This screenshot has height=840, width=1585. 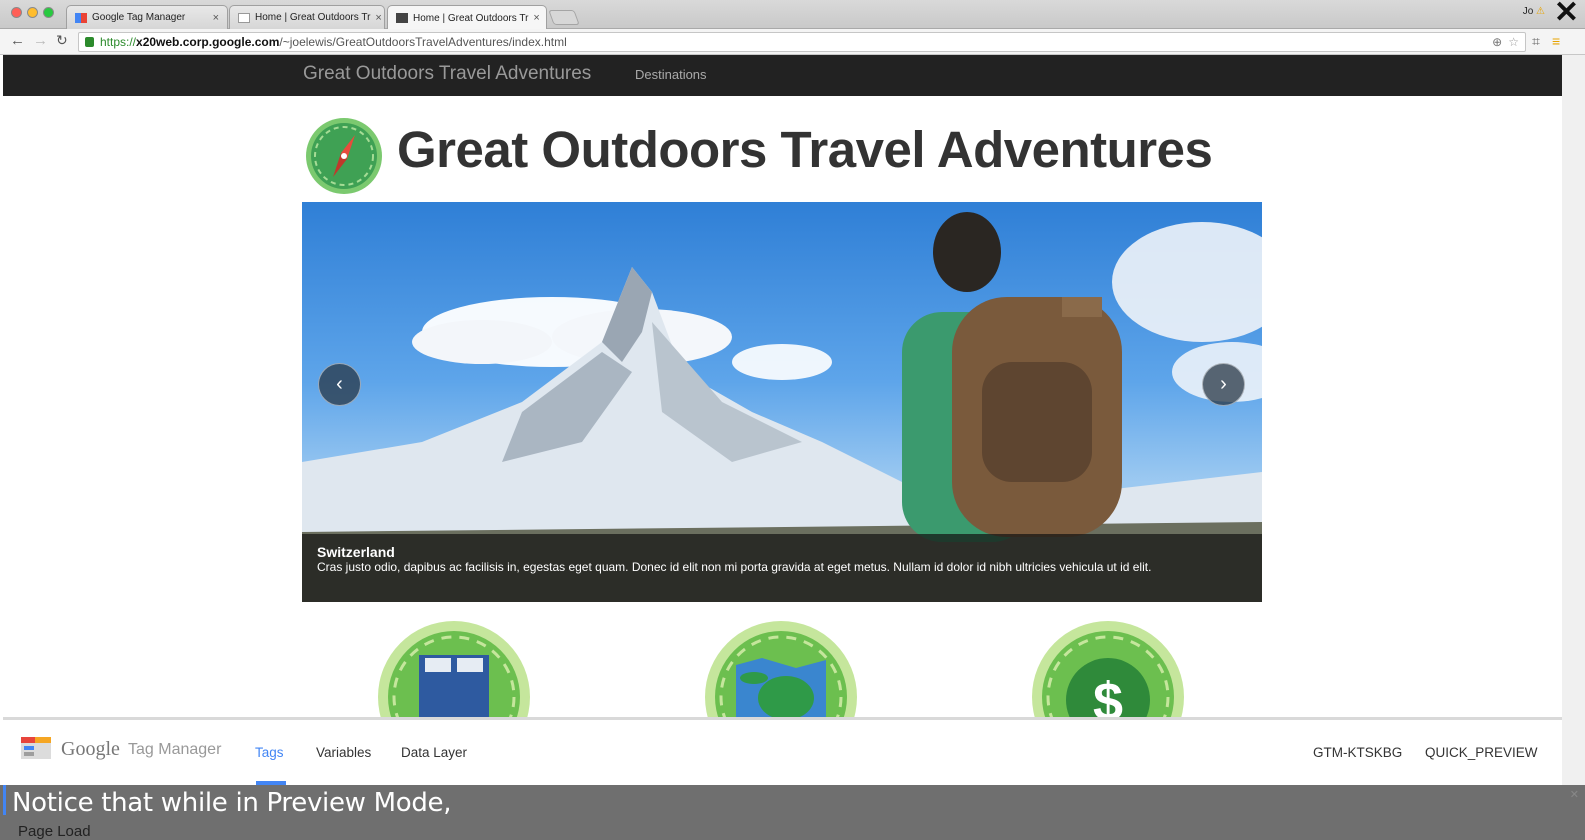 What do you see at coordinates (32, 12) in the screenshot?
I see `window-minimize-icon` at bounding box center [32, 12].